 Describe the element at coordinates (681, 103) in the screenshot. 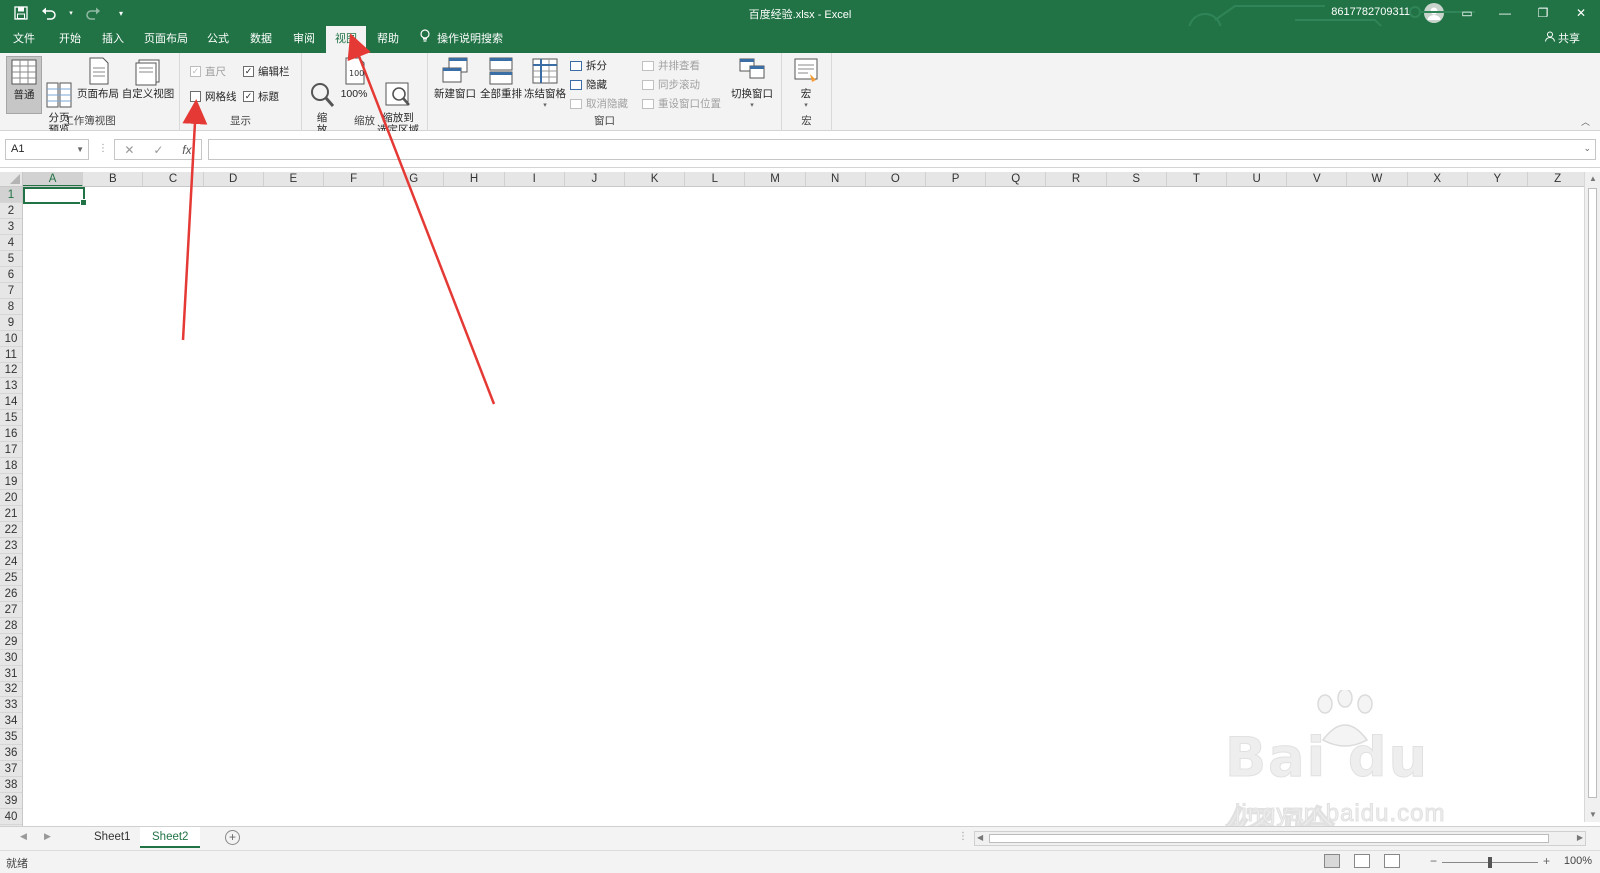

I see `reset-window-position-button: 重设窗口位置` at that location.